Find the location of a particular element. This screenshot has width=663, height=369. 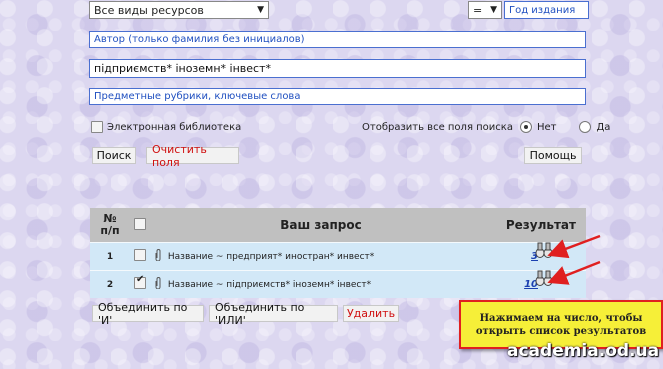

callout-line-2: открыть список результатов is located at coordinates (561, 331).